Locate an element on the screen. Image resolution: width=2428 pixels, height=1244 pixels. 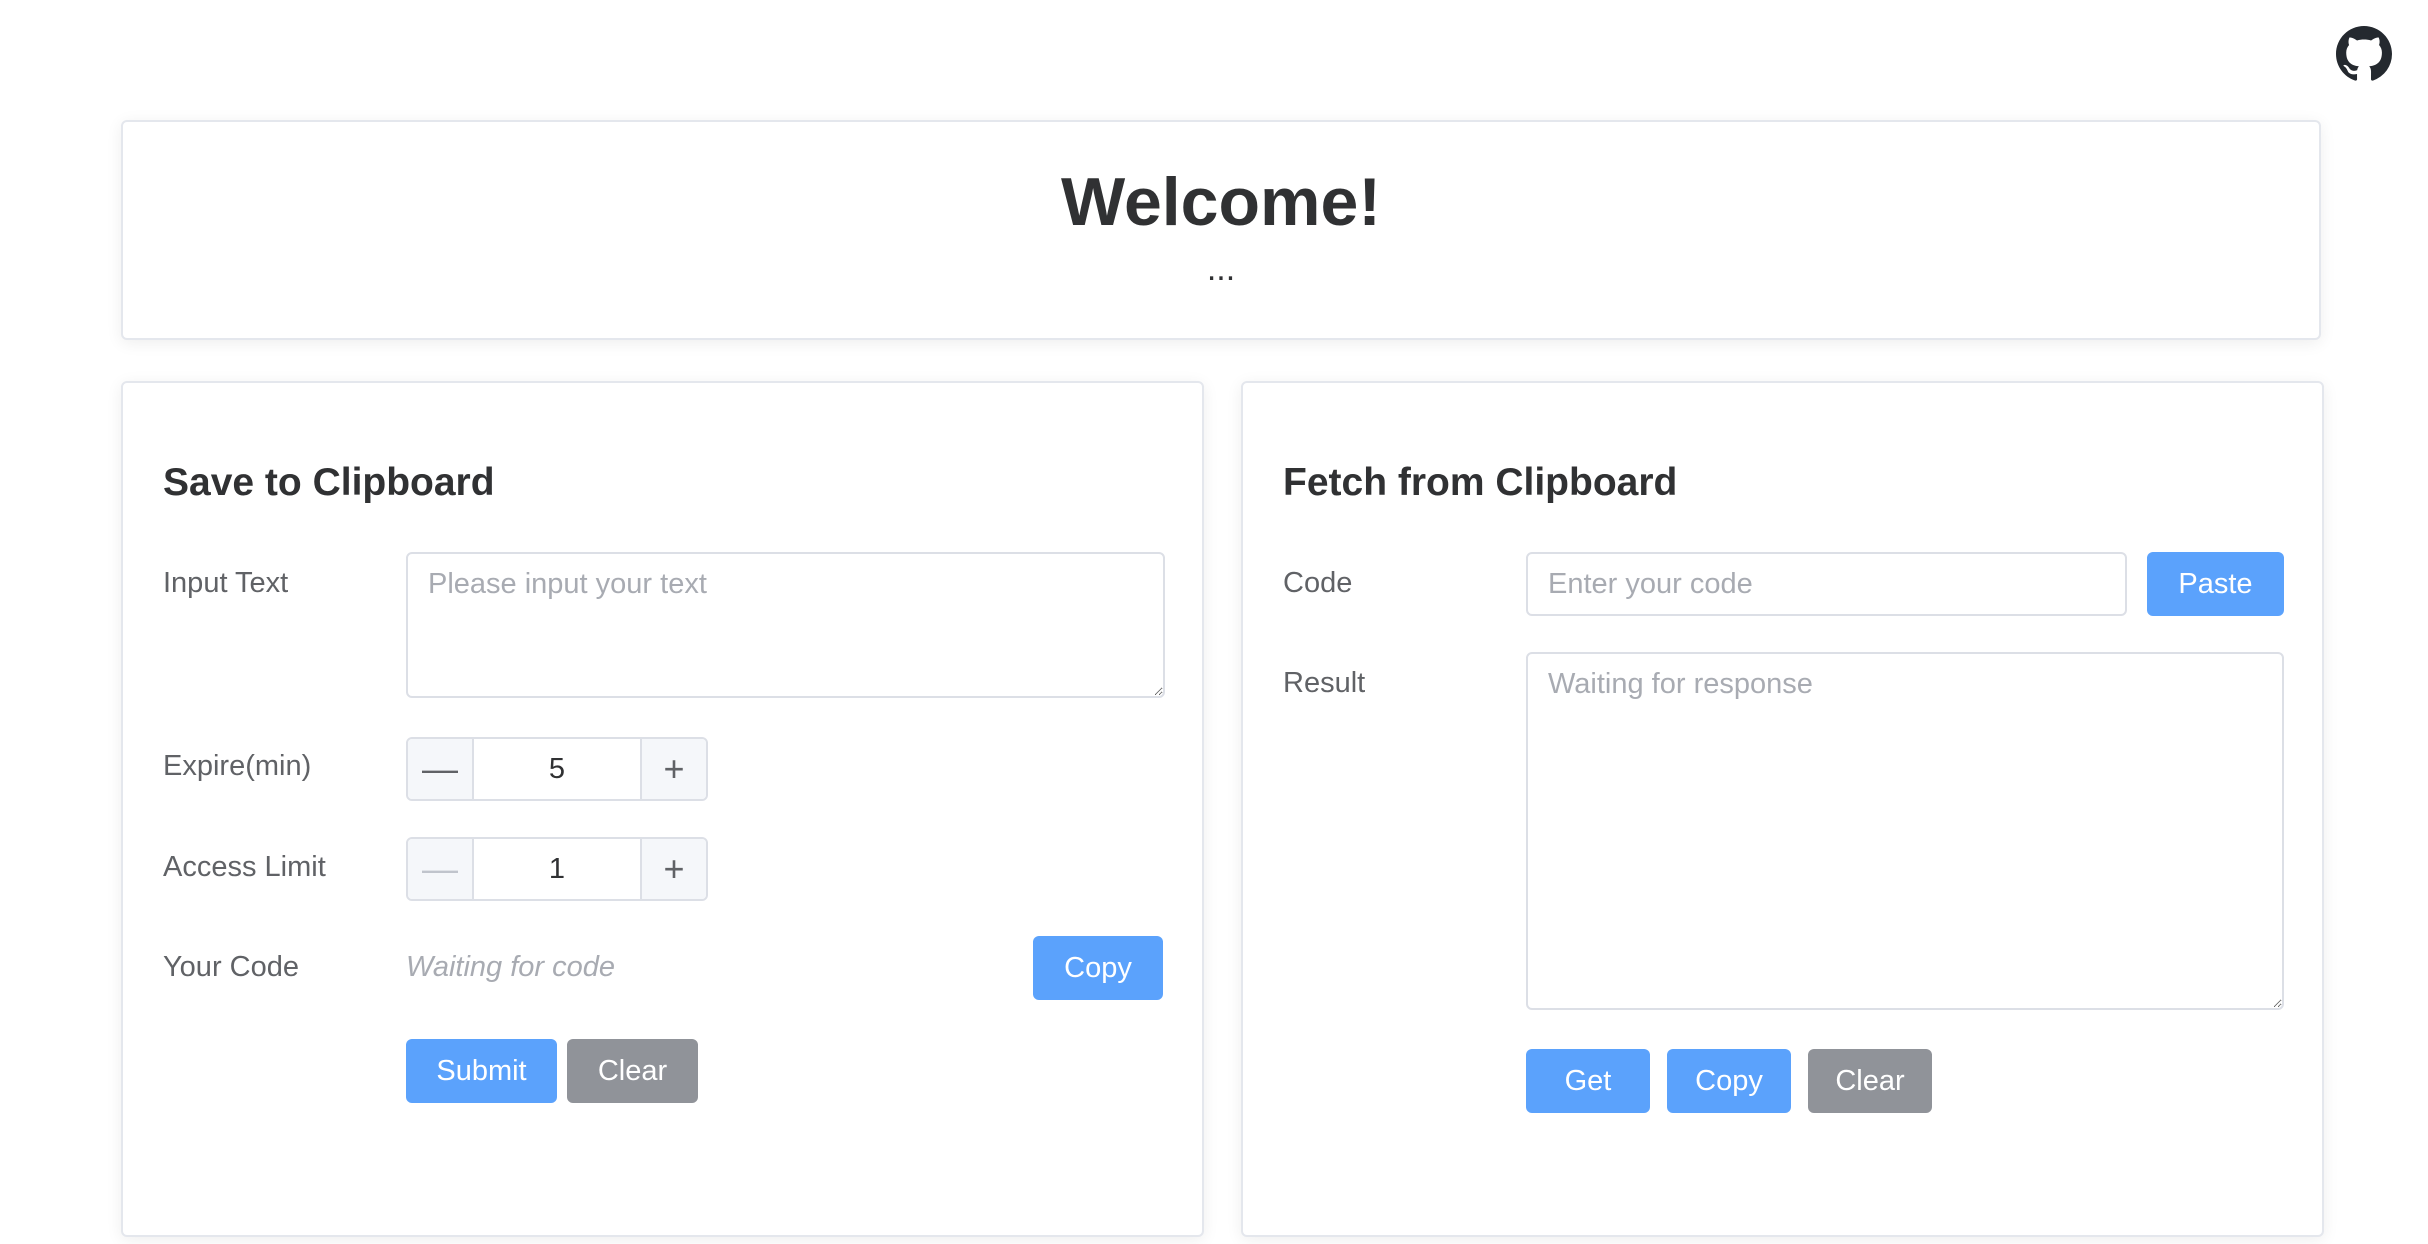
access-limit-label: Access Limit is located at coordinates (244, 867).